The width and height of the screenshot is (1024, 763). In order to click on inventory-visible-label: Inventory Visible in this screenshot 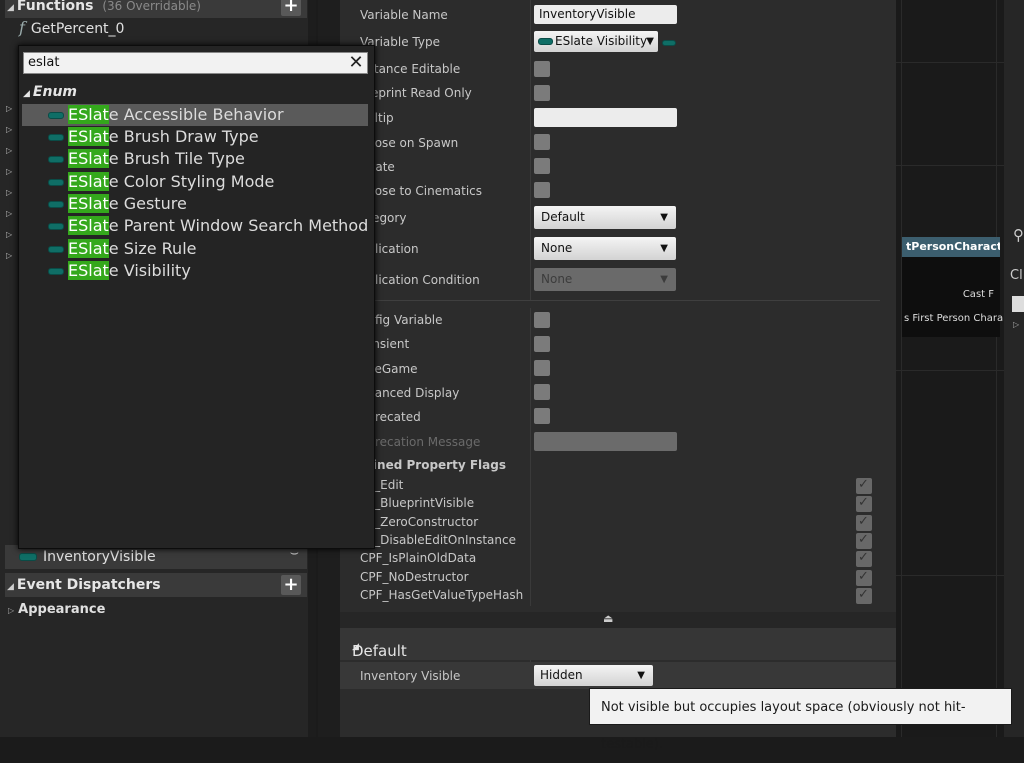, I will do `click(410, 676)`.